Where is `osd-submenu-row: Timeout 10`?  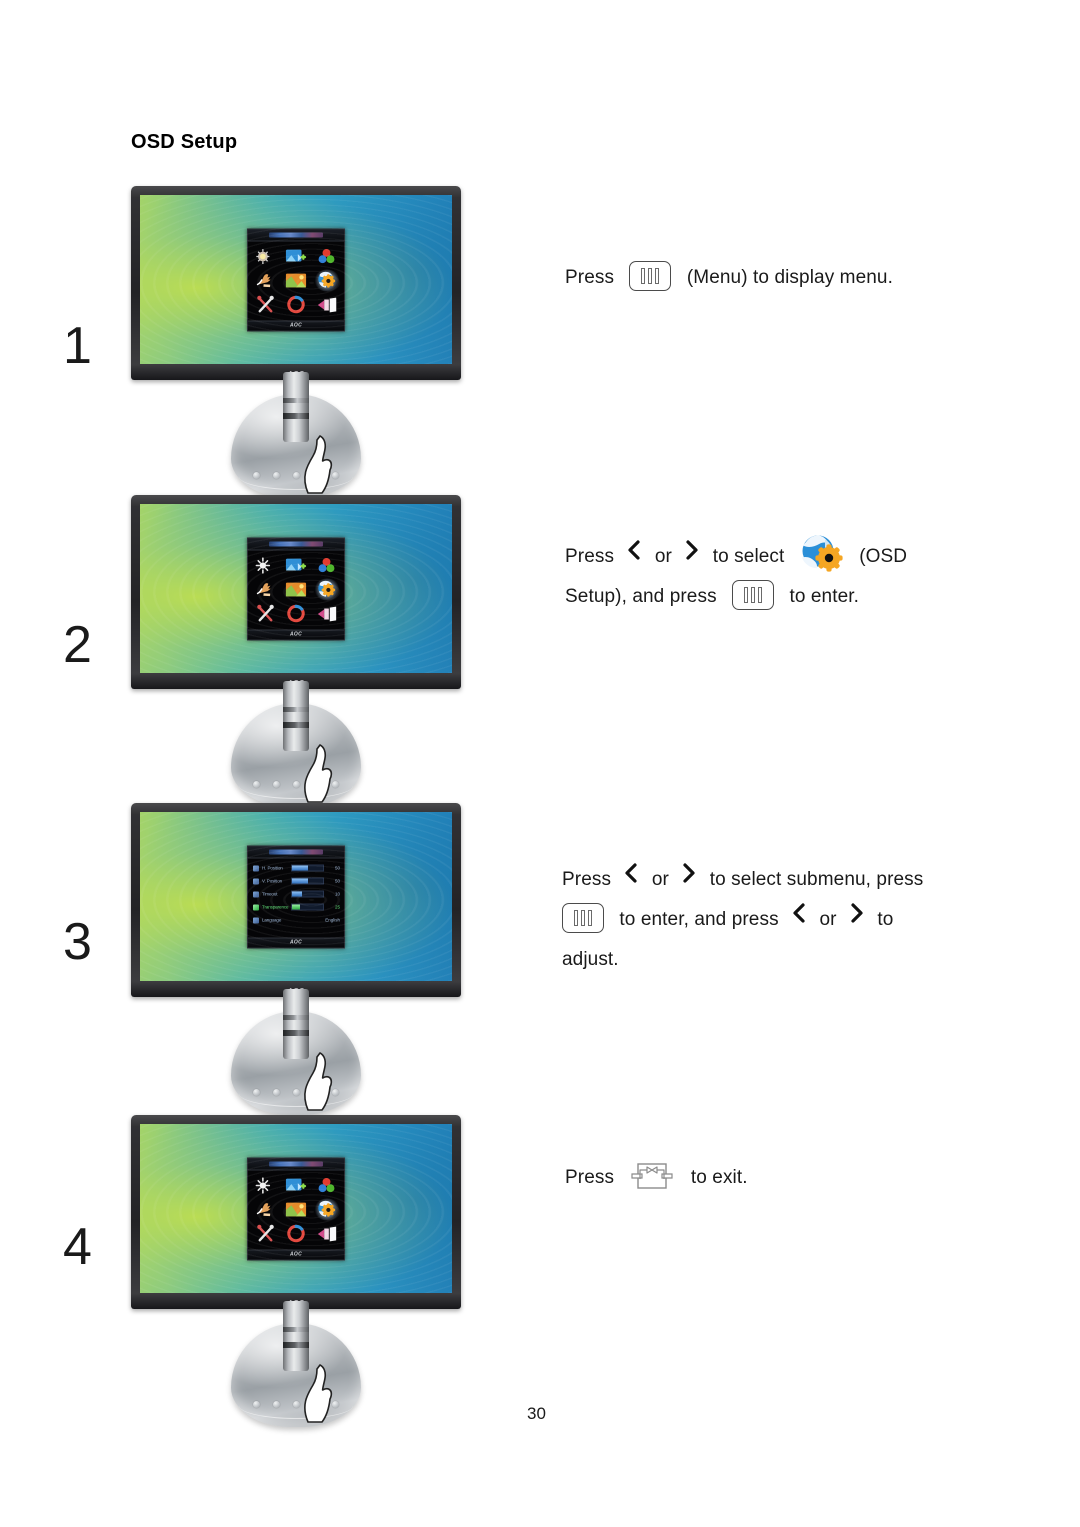 osd-submenu-row: Timeout 10 is located at coordinates (296, 894).